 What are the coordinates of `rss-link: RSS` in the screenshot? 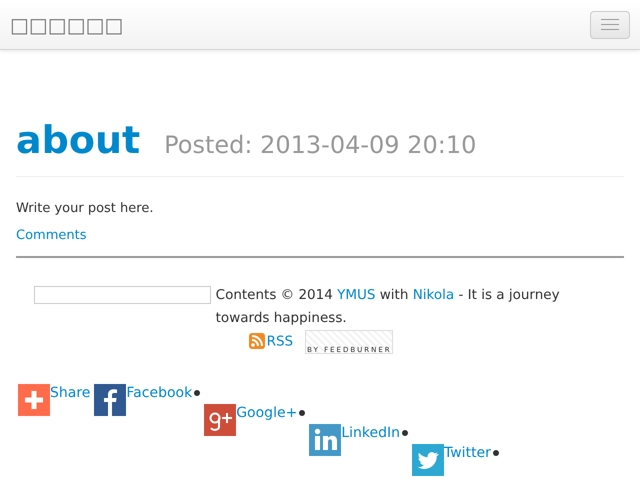 It's located at (280, 341).